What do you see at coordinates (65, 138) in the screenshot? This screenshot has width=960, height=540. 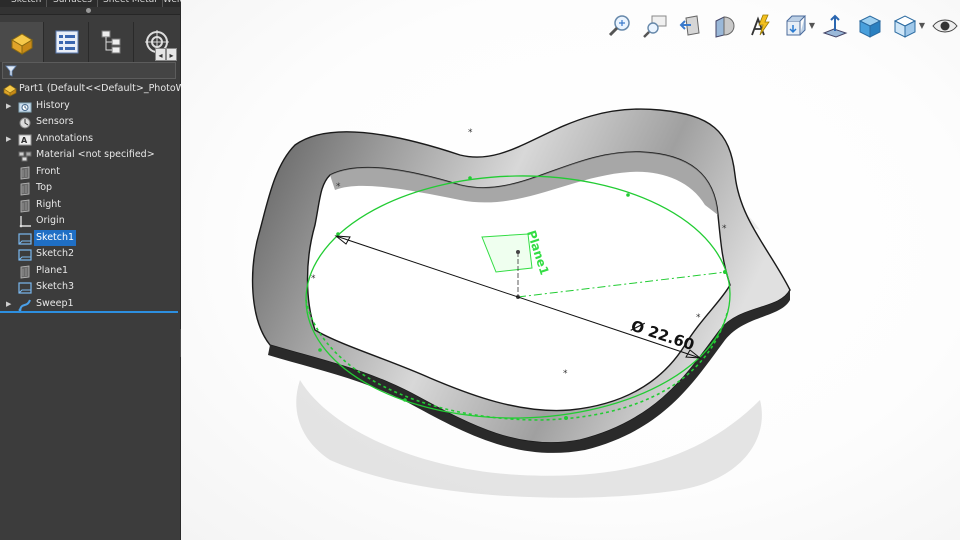 I see `tree-item-label: Annotations` at bounding box center [65, 138].